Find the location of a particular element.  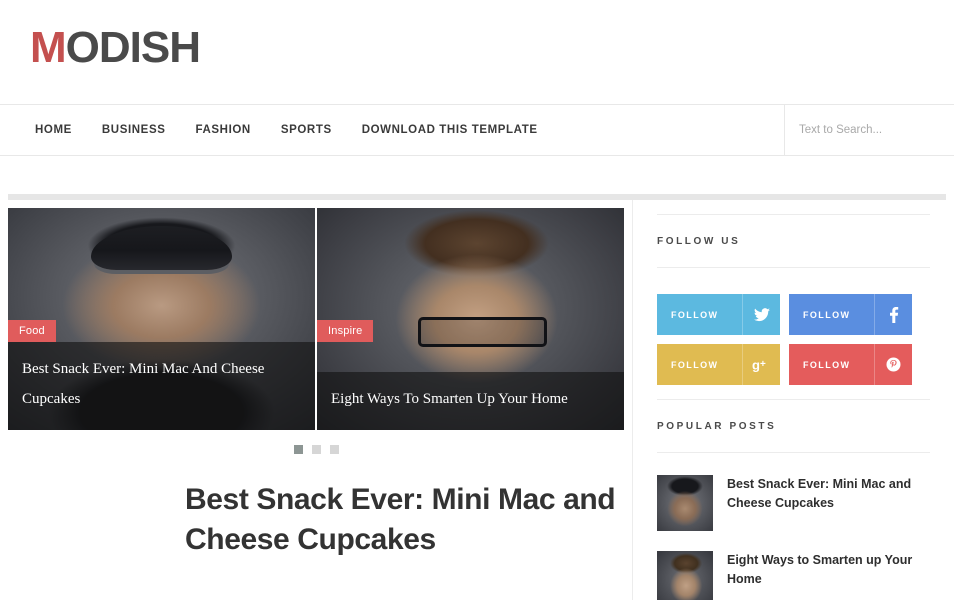

follow-pinterest-button: FOLLOW is located at coordinates (850, 364).